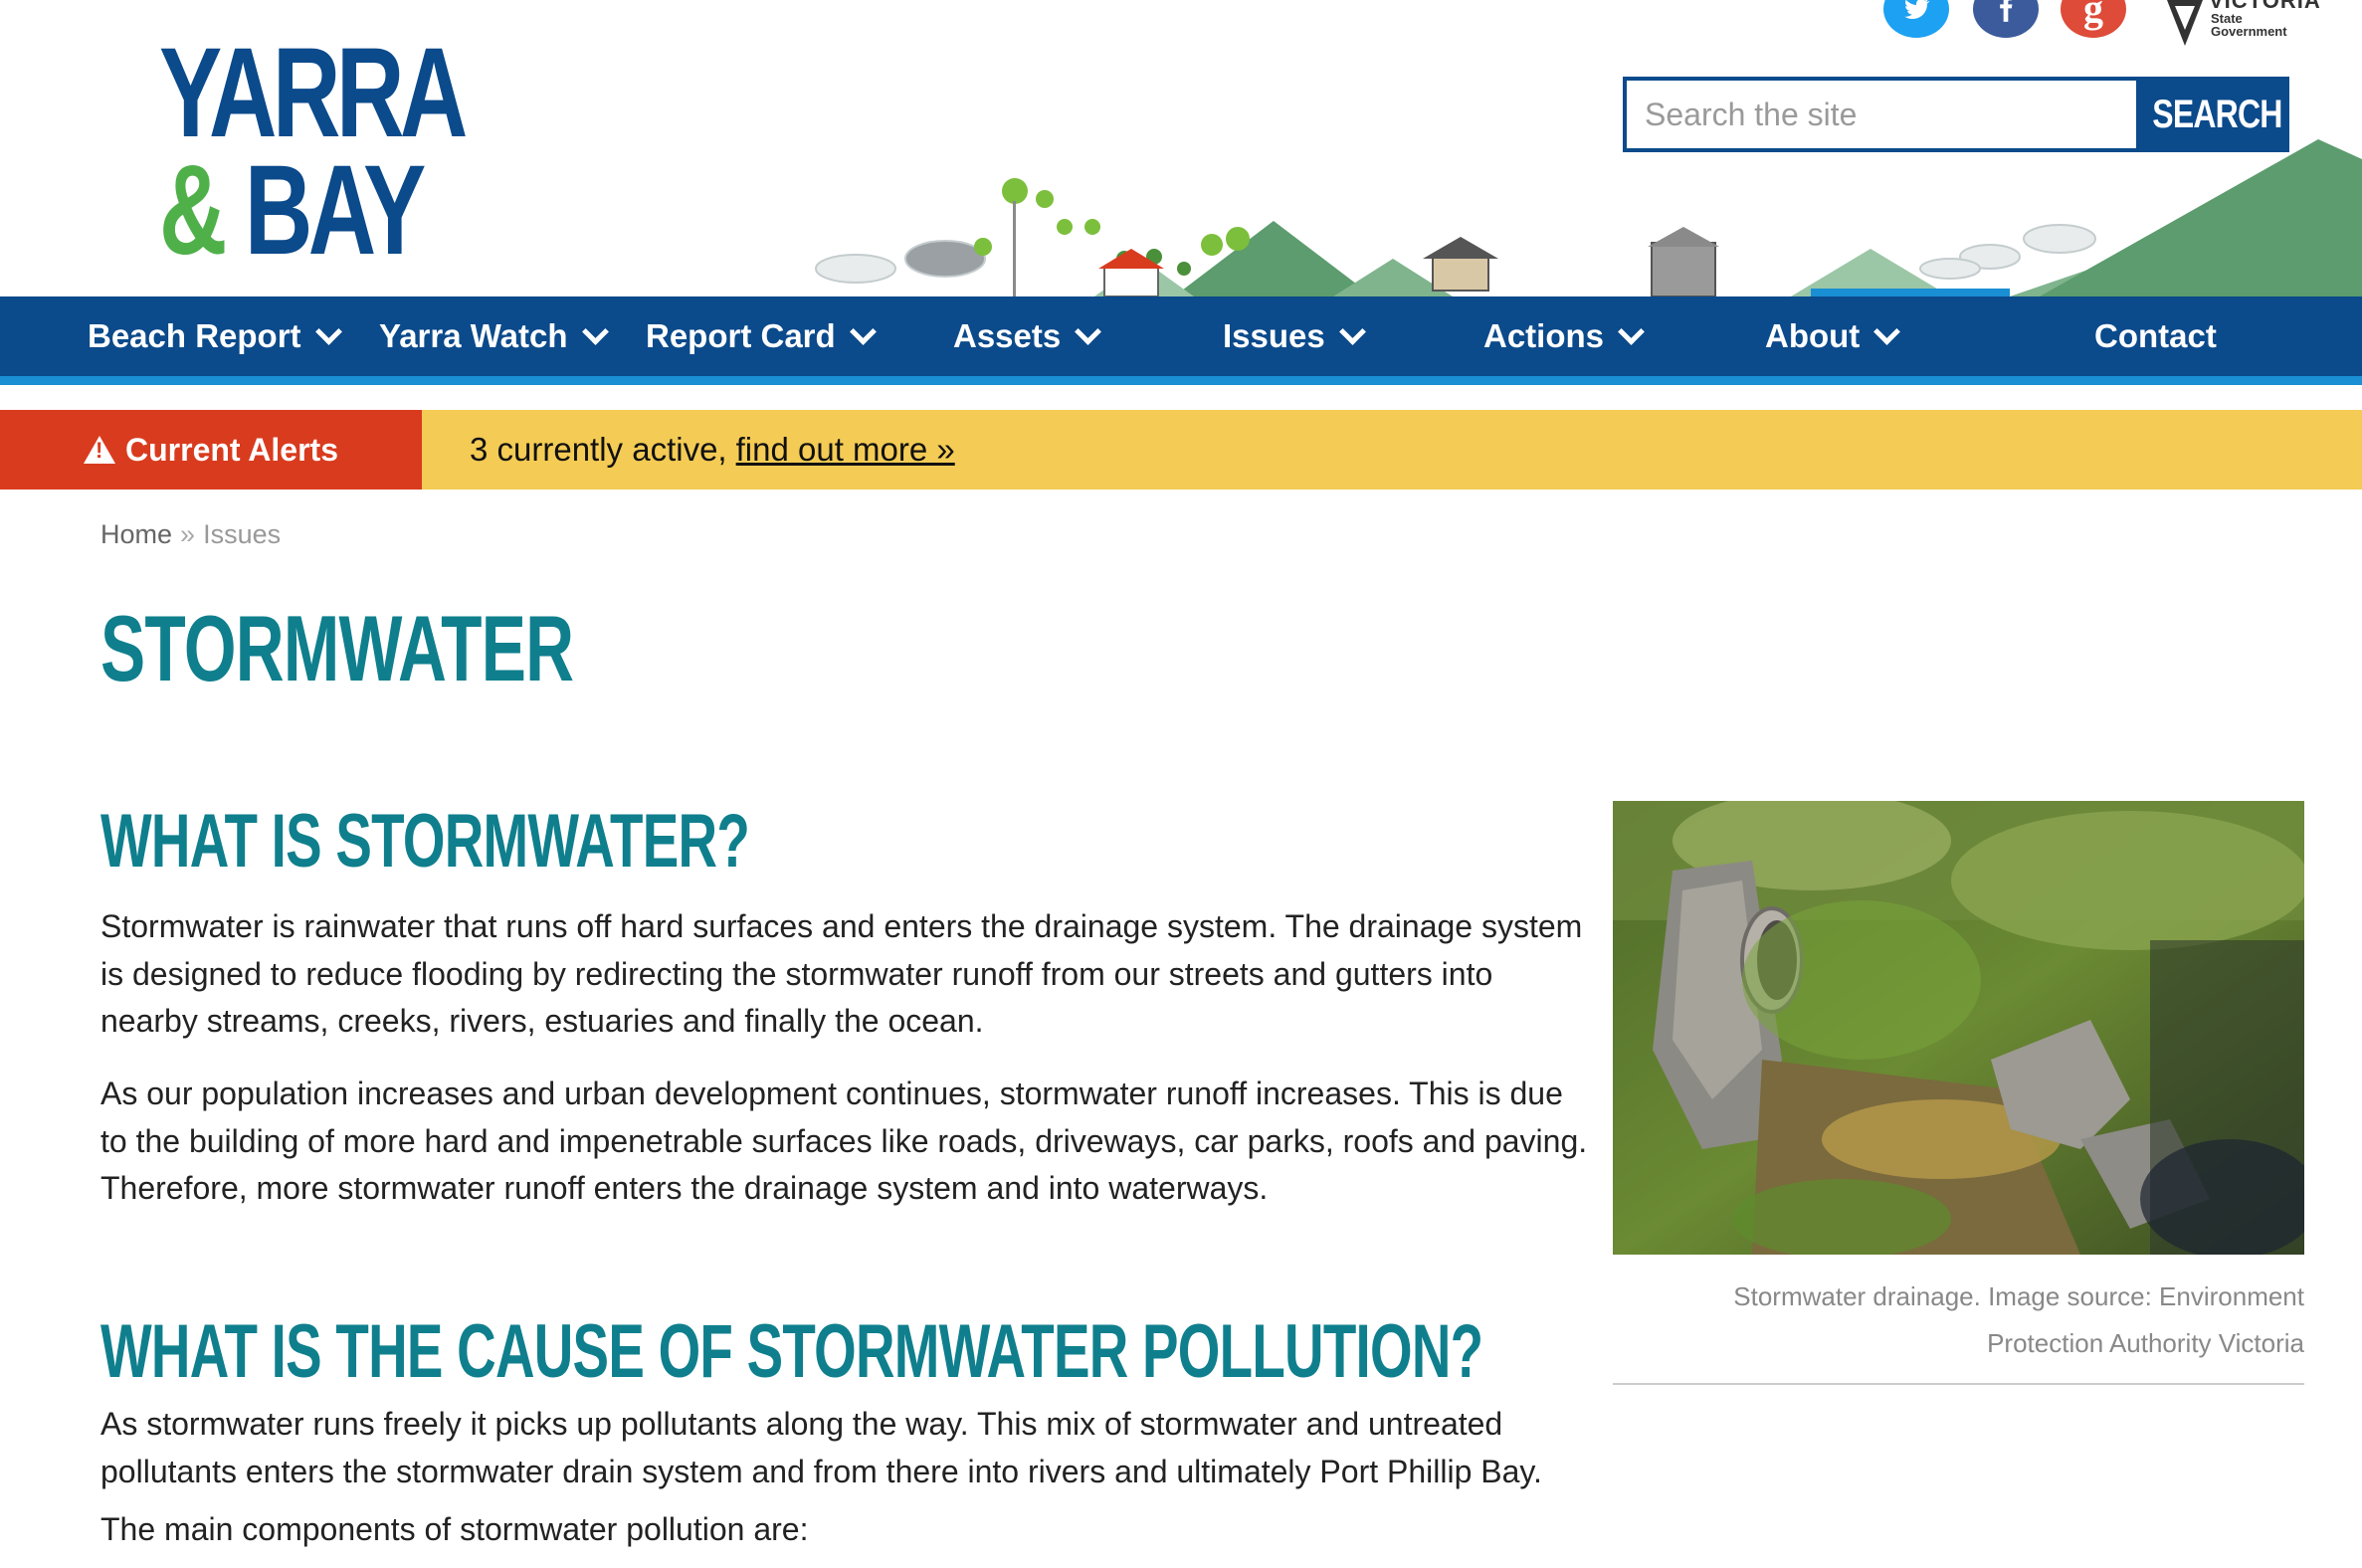 The height and width of the screenshot is (1568, 2362). I want to click on google-g-glyph: g, so click(2093, 15).